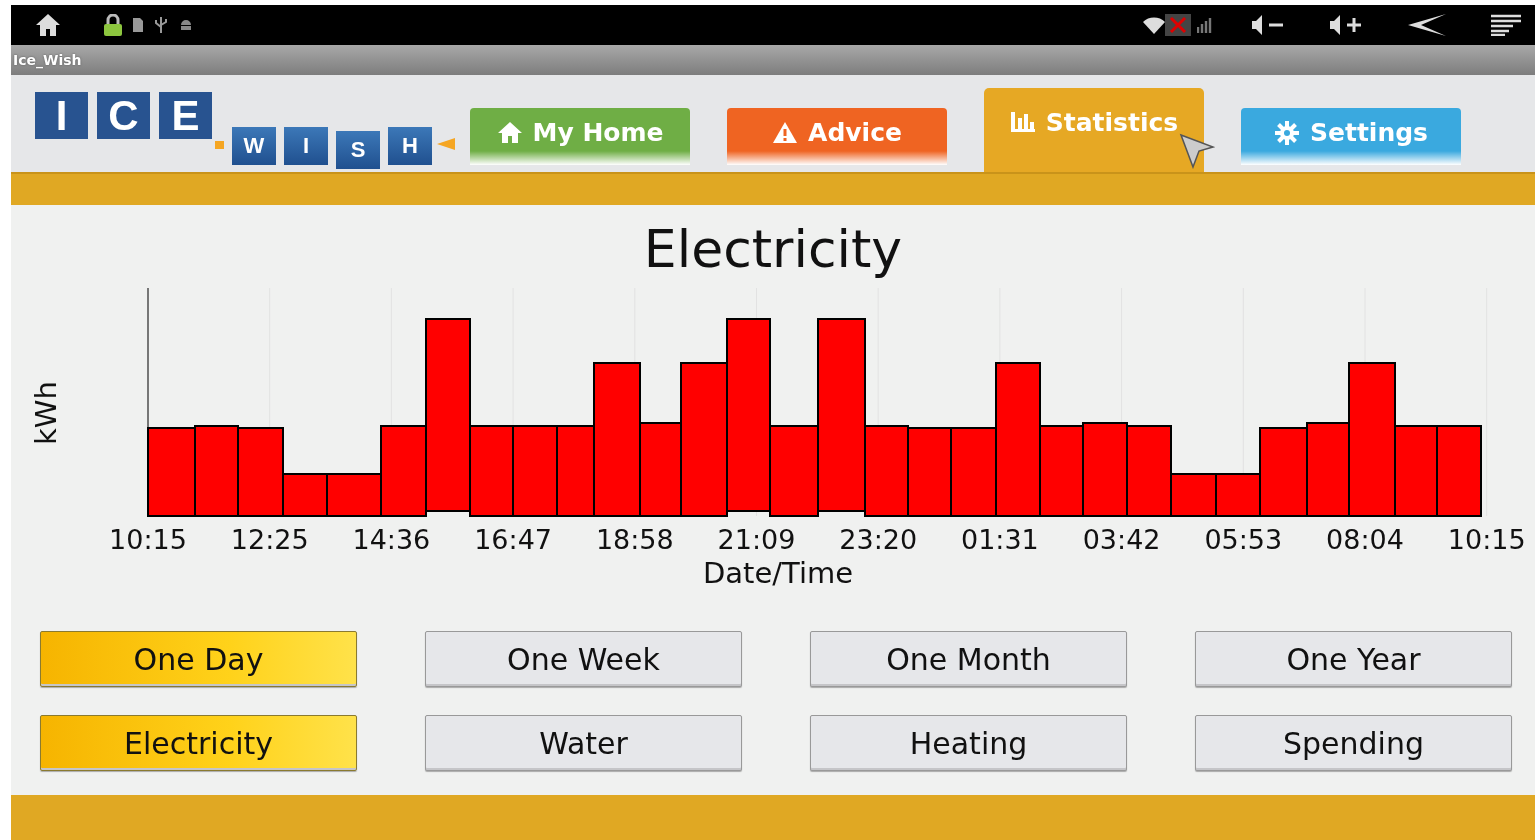  What do you see at coordinates (410, 146) in the screenshot?
I see `logo-letter: H` at bounding box center [410, 146].